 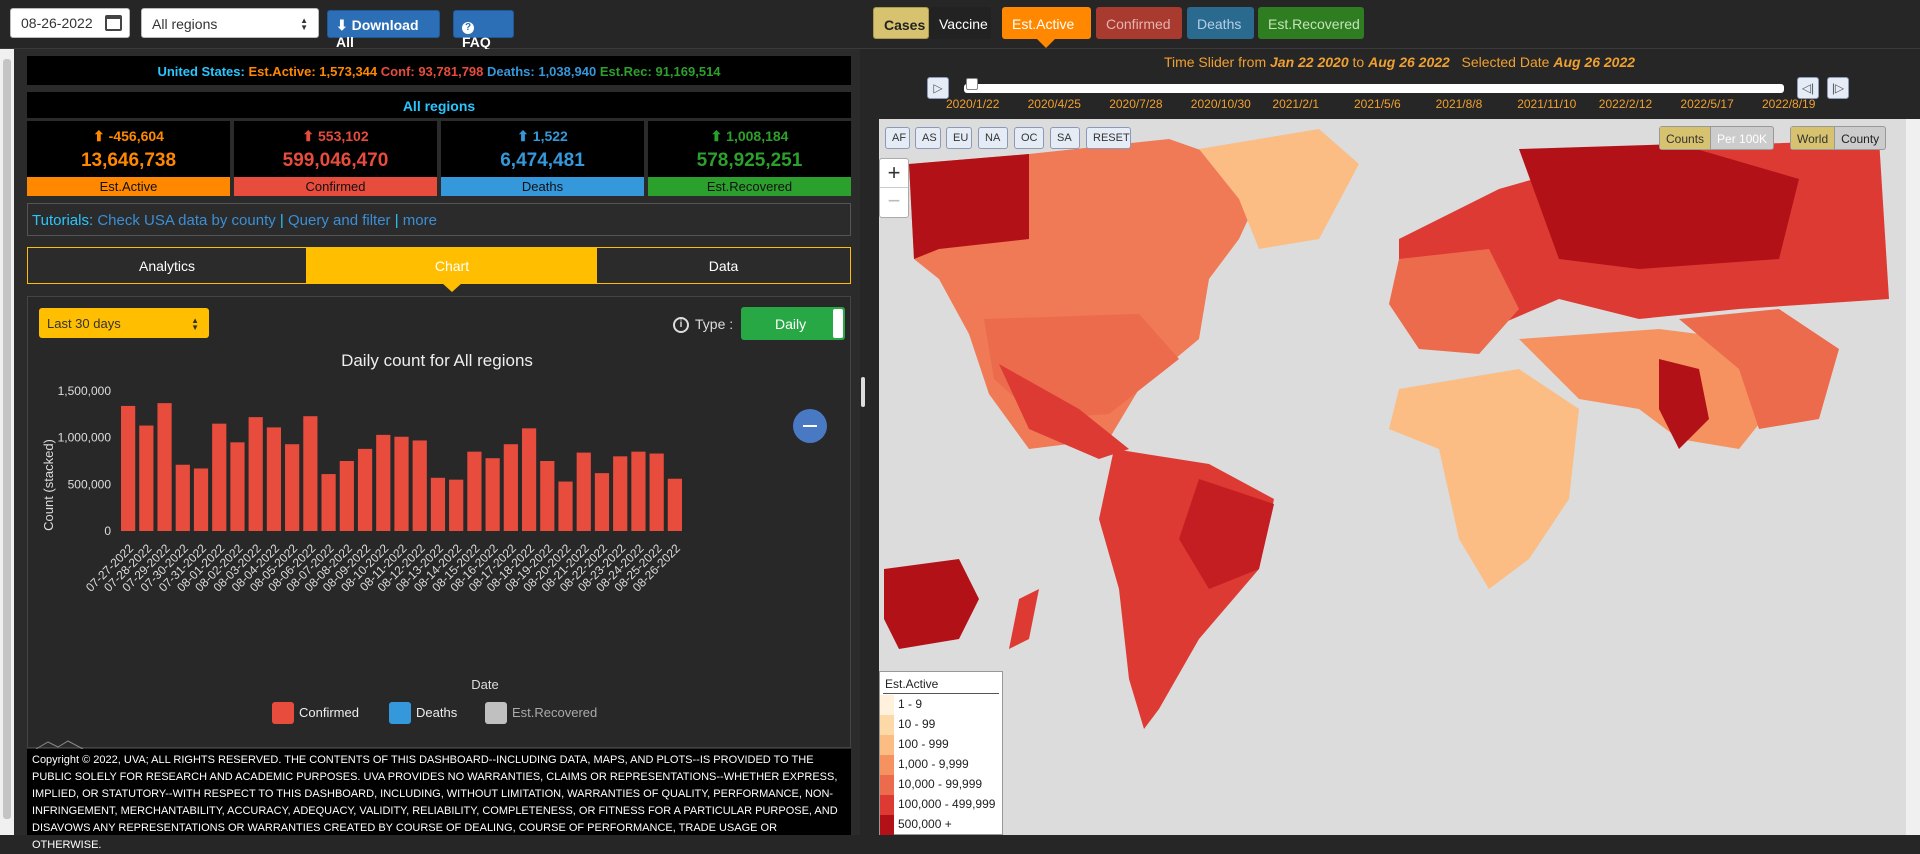 What do you see at coordinates (1377, 104) in the screenshot?
I see `time-slider-tick-label: 2021/5/6` at bounding box center [1377, 104].